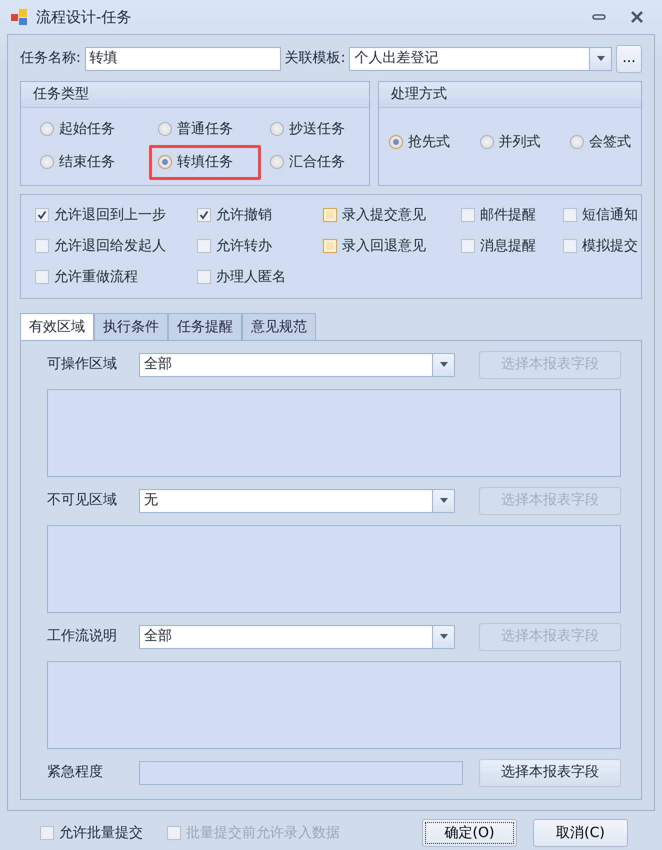  I want to click on tab: 有效区域, so click(57, 326).